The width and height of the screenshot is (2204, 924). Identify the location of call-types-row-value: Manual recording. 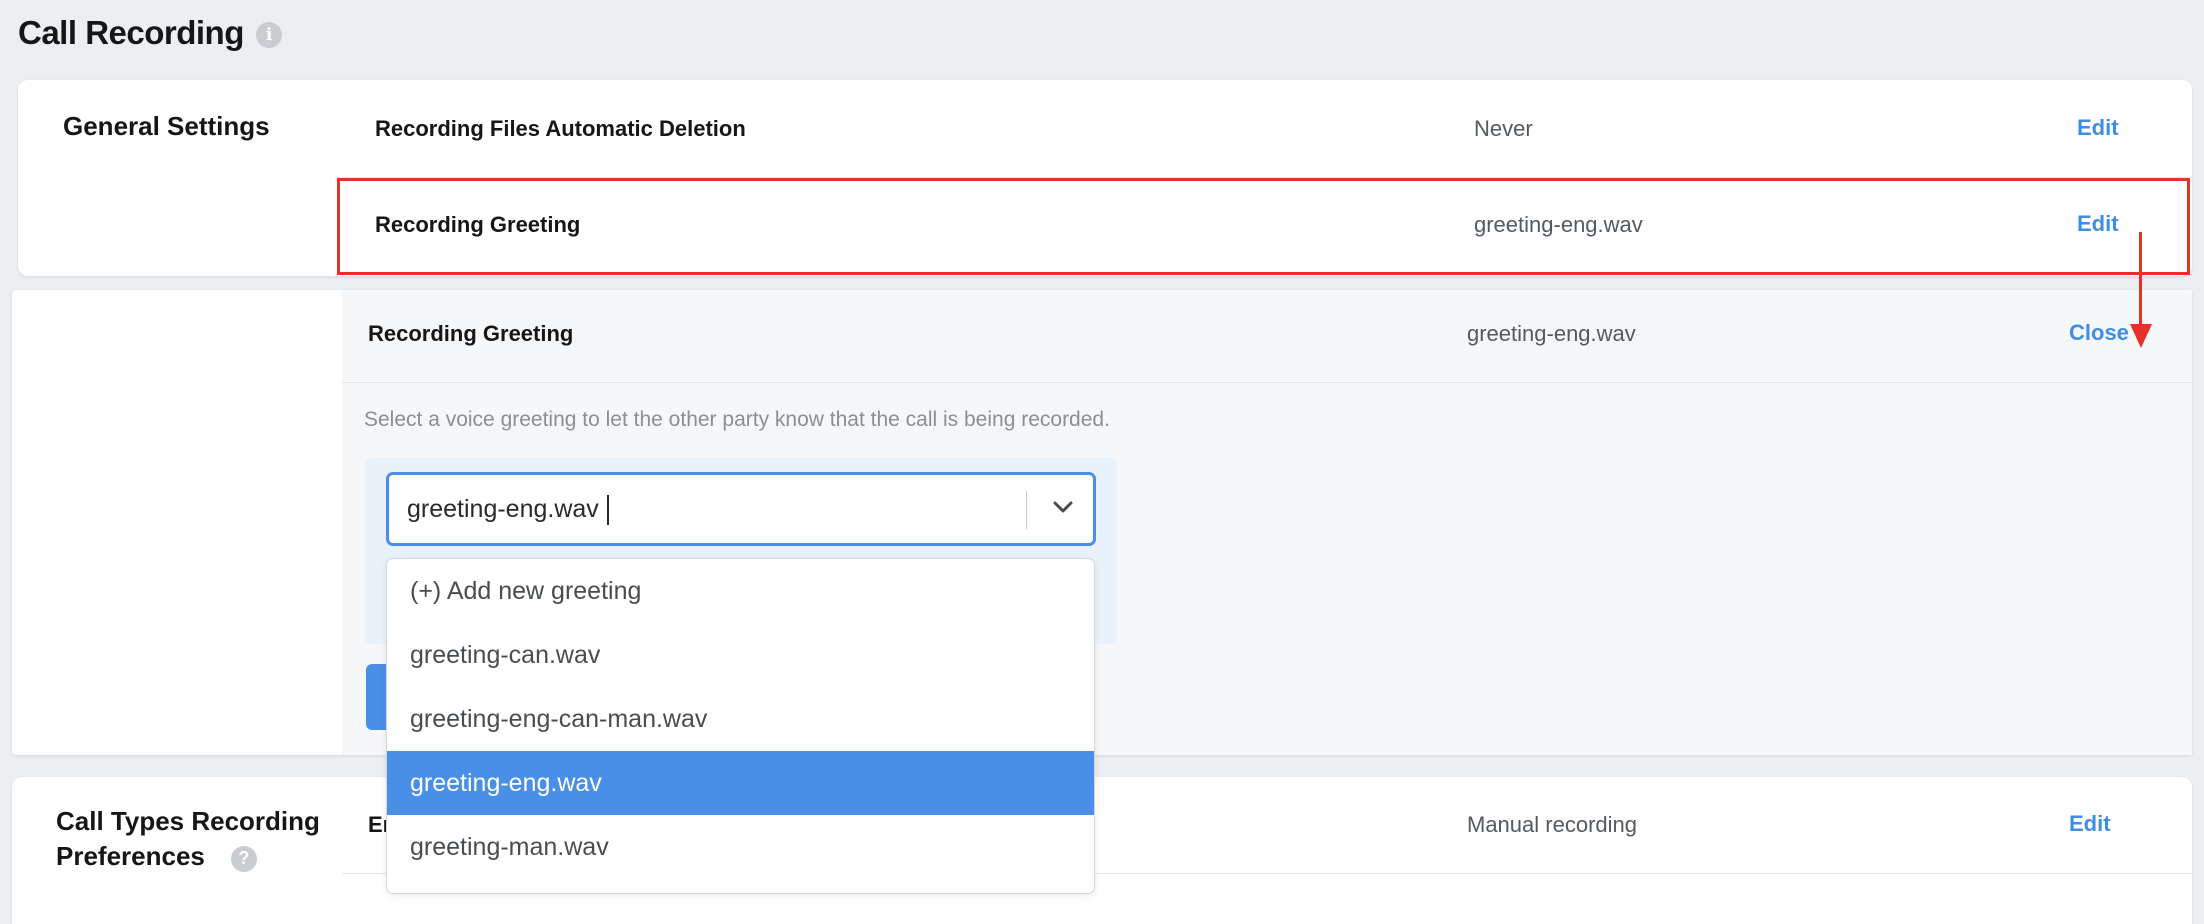
(1552, 824).